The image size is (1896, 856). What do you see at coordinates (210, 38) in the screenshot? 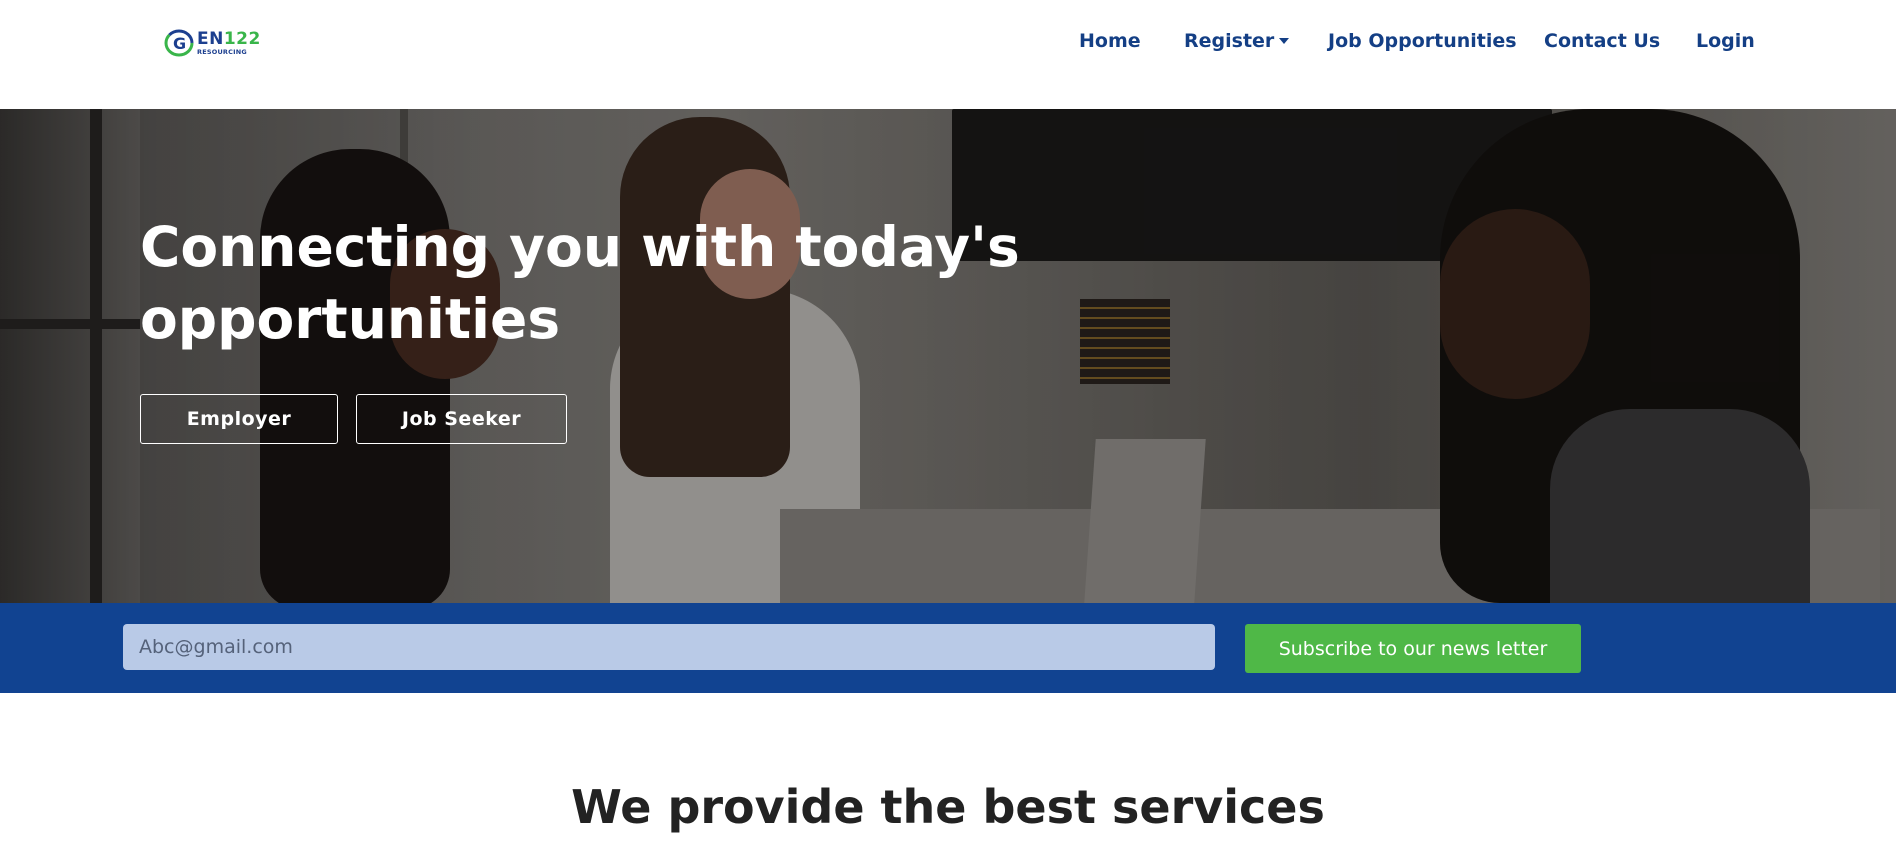
I see `logo-text: EN` at bounding box center [210, 38].